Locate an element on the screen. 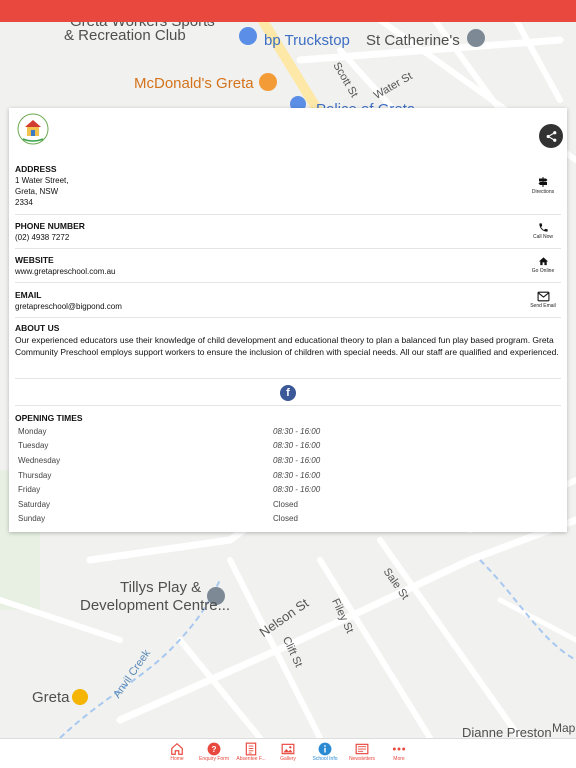 The image size is (576, 768). form-icon is located at coordinates (251, 749).